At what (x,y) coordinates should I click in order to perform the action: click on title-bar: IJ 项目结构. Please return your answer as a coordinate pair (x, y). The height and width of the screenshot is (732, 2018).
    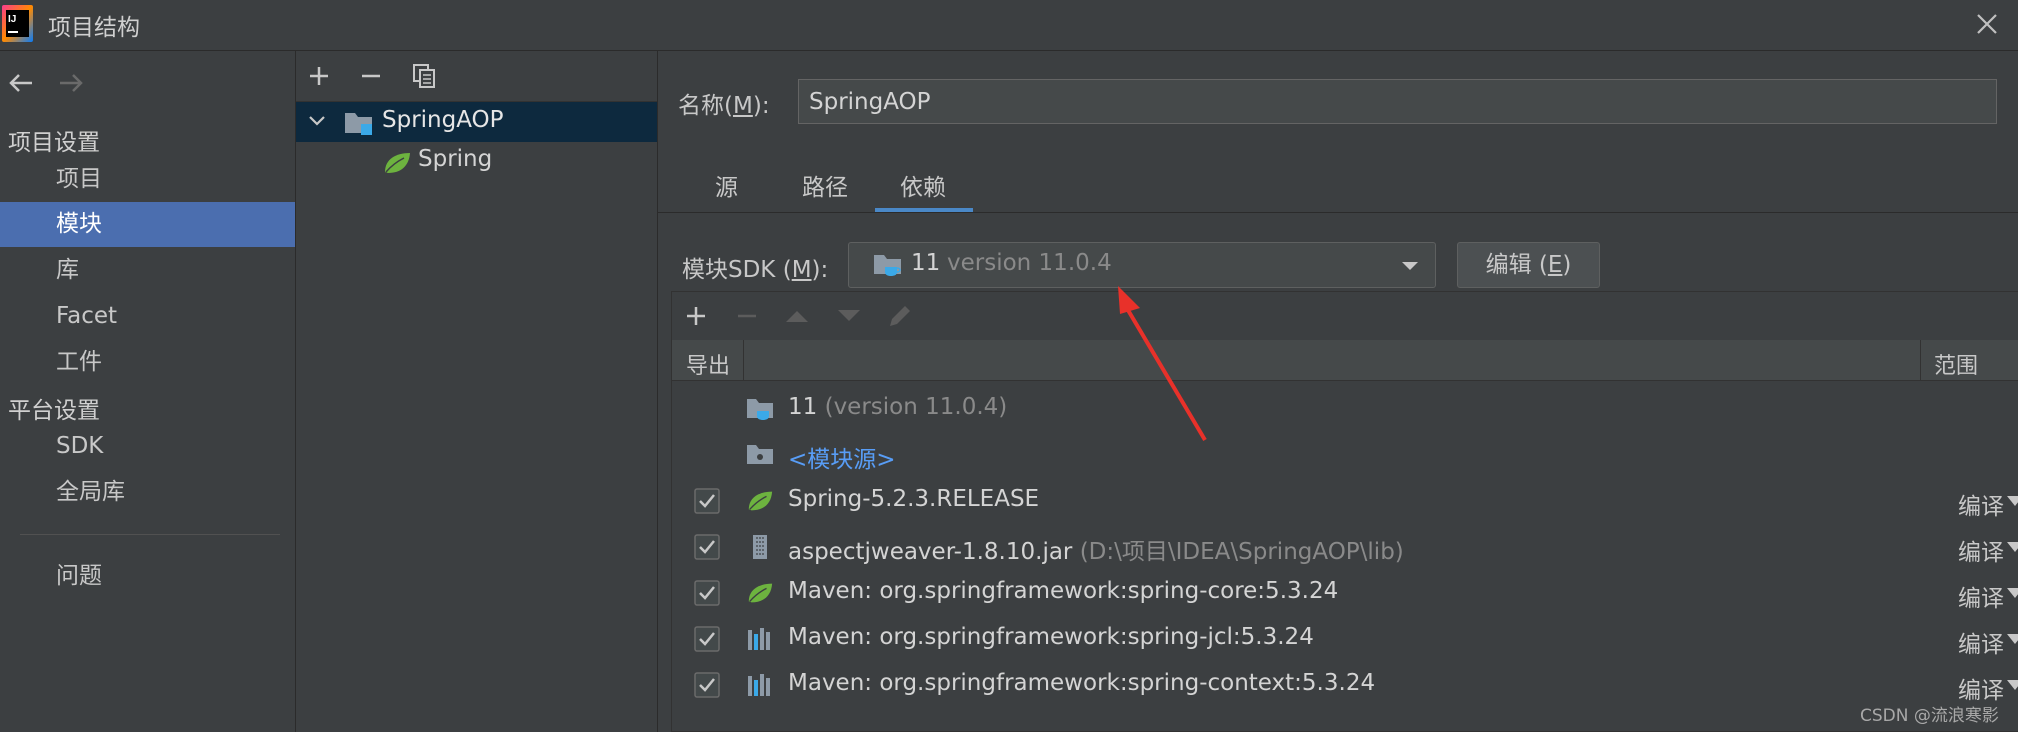
    Looking at the image, I should click on (1009, 25).